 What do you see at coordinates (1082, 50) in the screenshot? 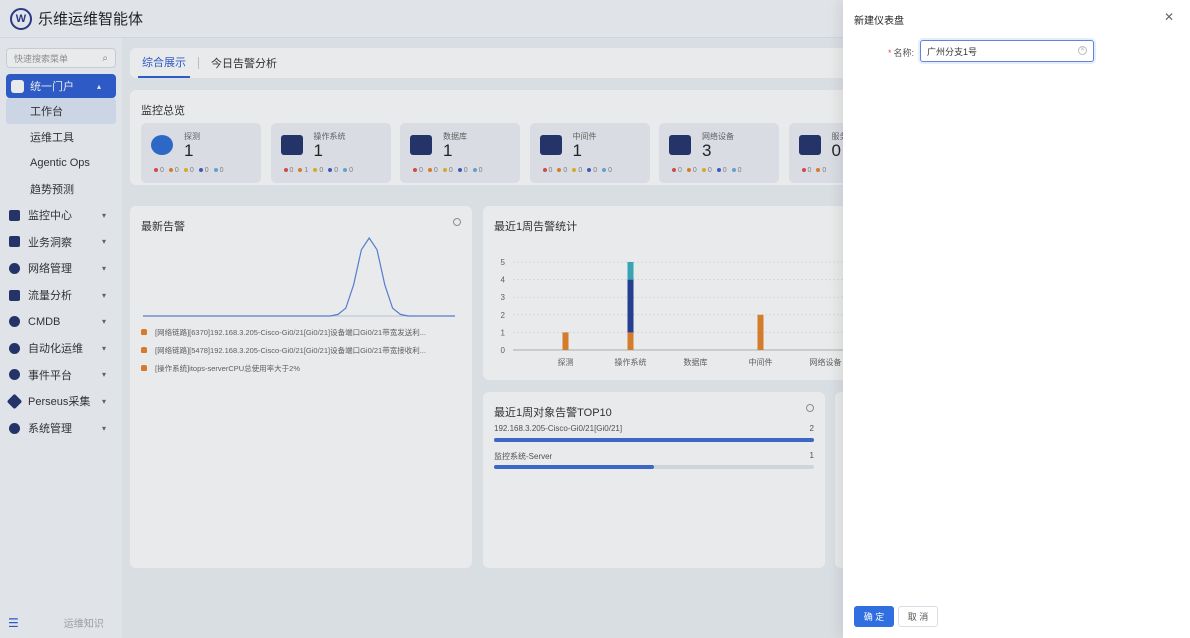
I see `clear-input-icon: ✕` at bounding box center [1082, 50].